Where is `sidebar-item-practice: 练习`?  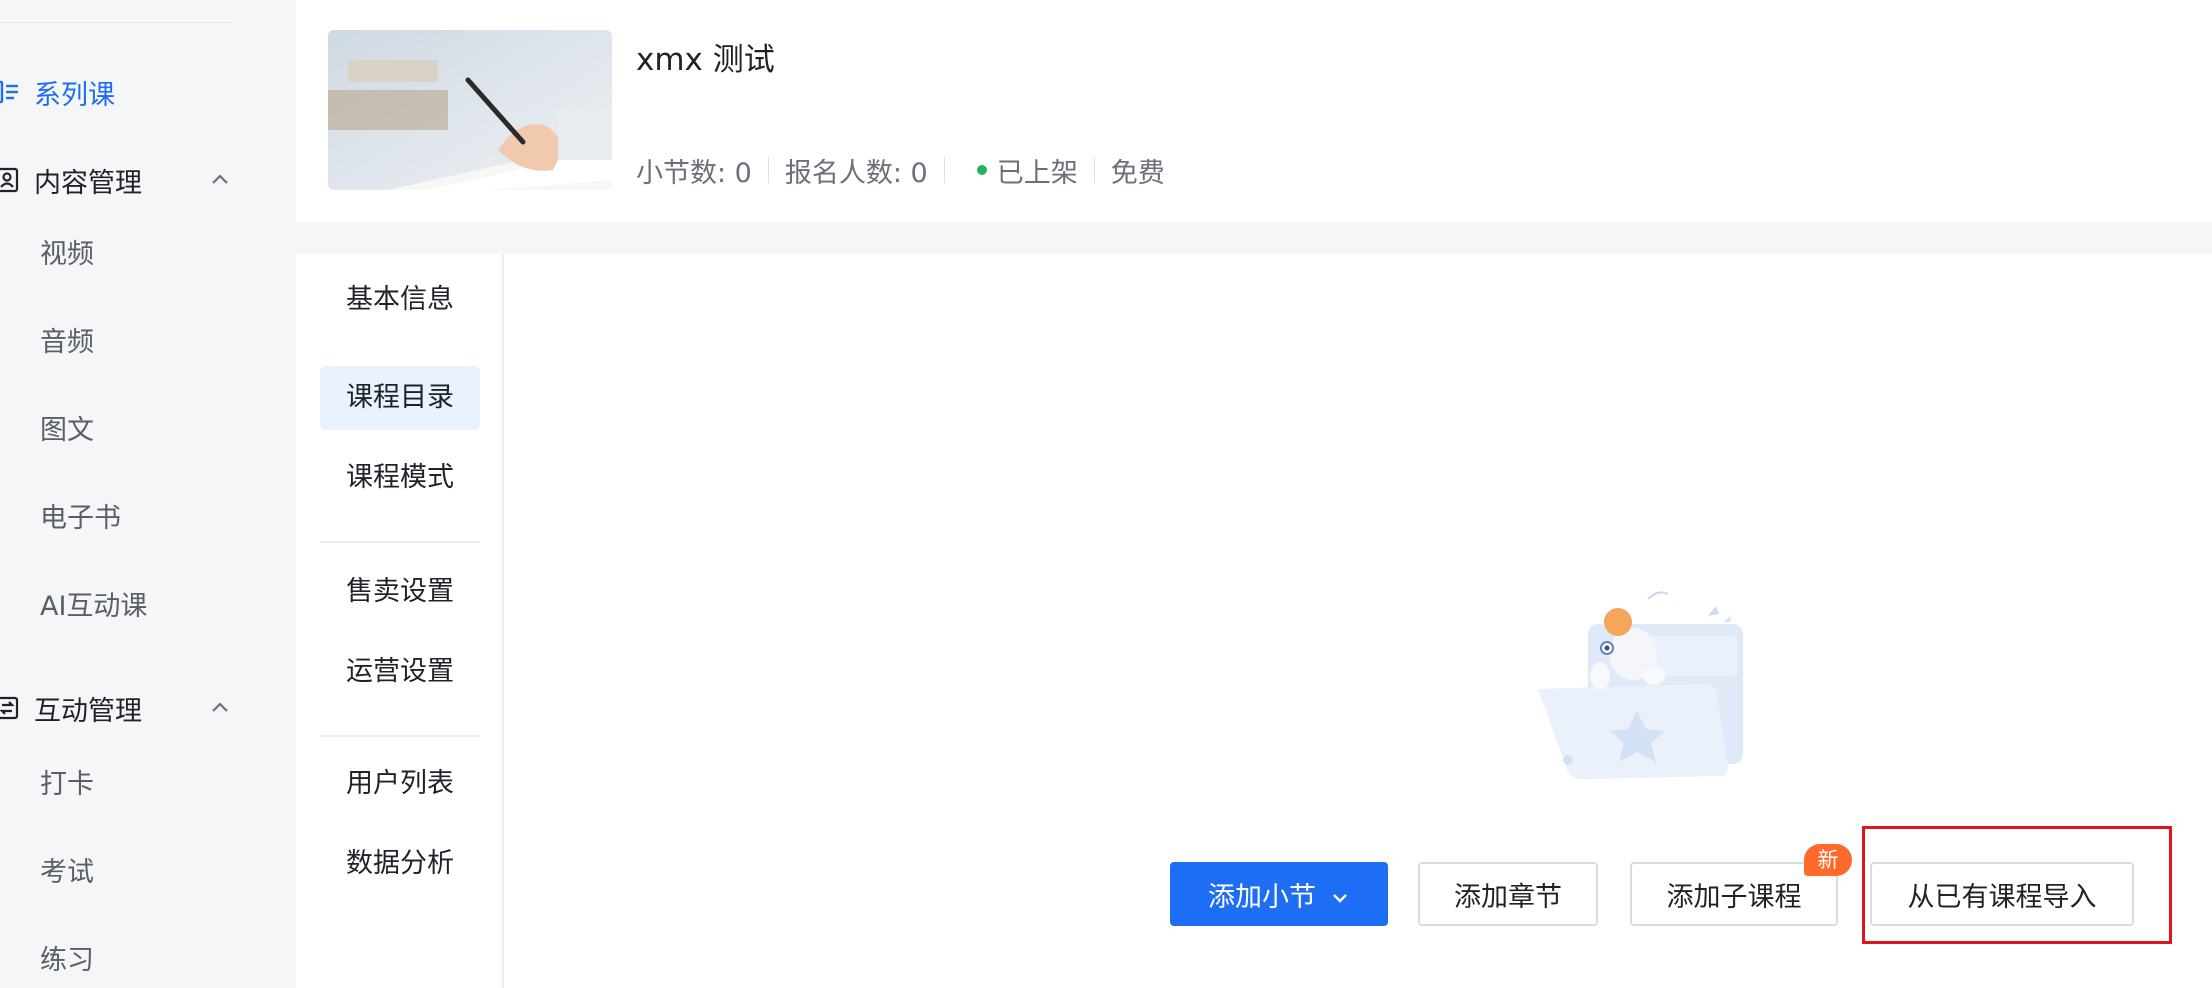 sidebar-item-practice: 练习 is located at coordinates (67, 961).